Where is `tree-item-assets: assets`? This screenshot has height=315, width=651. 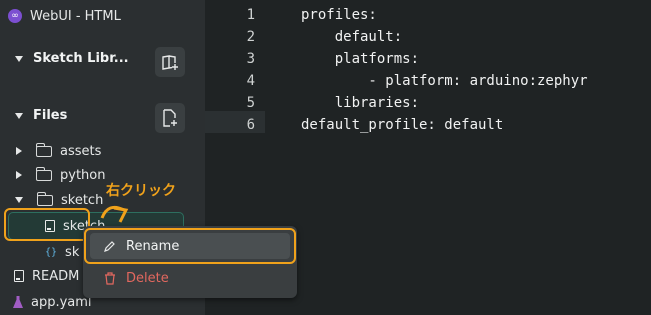
tree-item-assets: assets is located at coordinates (58, 151).